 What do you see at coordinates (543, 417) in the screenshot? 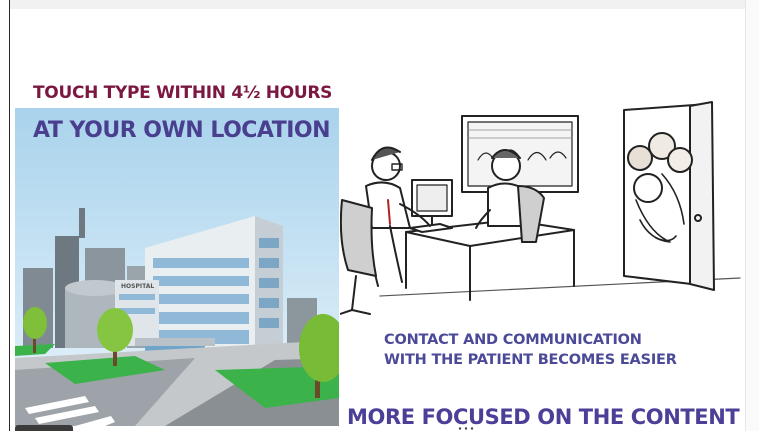
I see `heading-focused-content: MORE FOCUSED ON THE CONTENT` at bounding box center [543, 417].